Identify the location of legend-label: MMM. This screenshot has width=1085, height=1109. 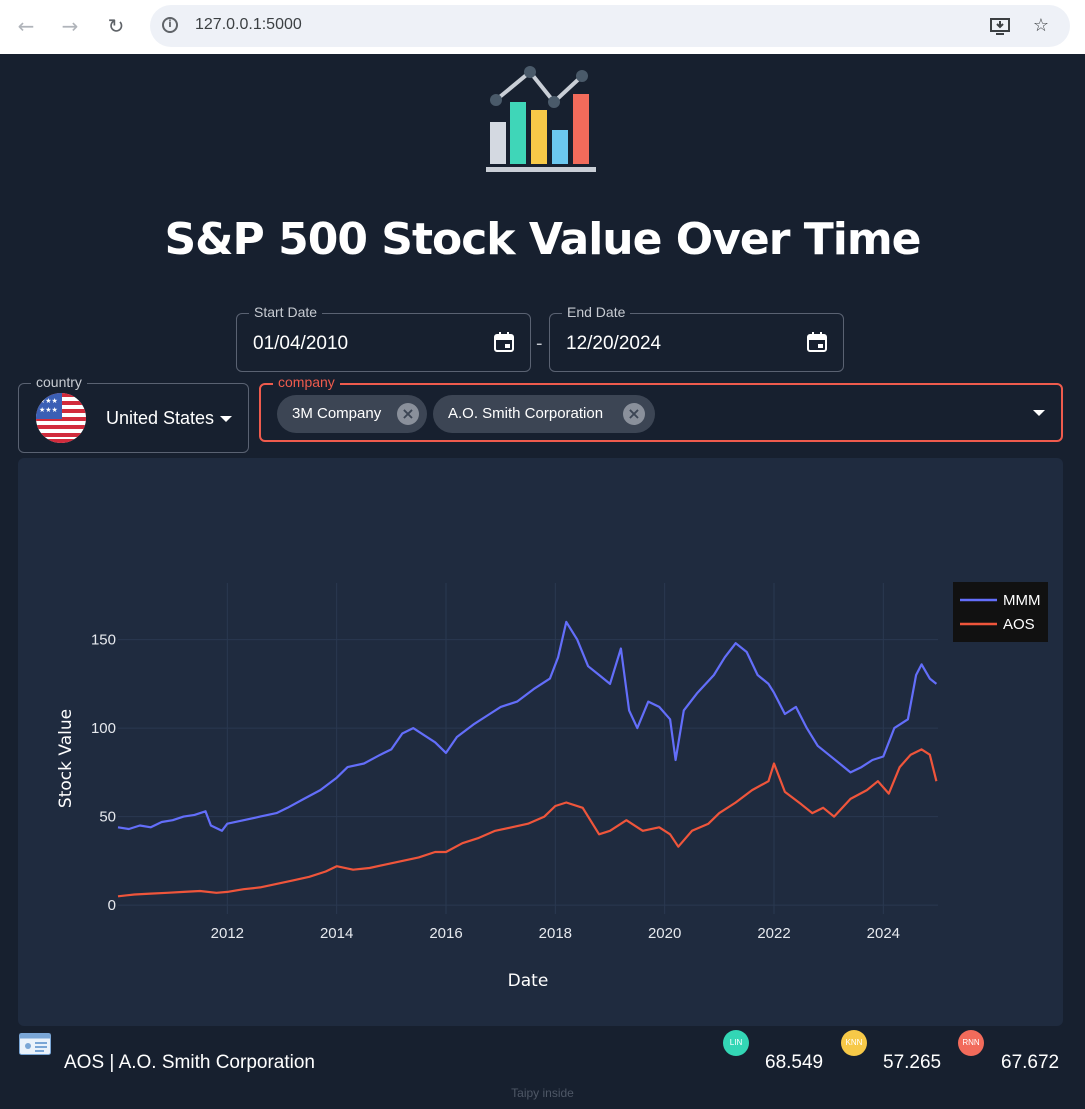
(1022, 600).